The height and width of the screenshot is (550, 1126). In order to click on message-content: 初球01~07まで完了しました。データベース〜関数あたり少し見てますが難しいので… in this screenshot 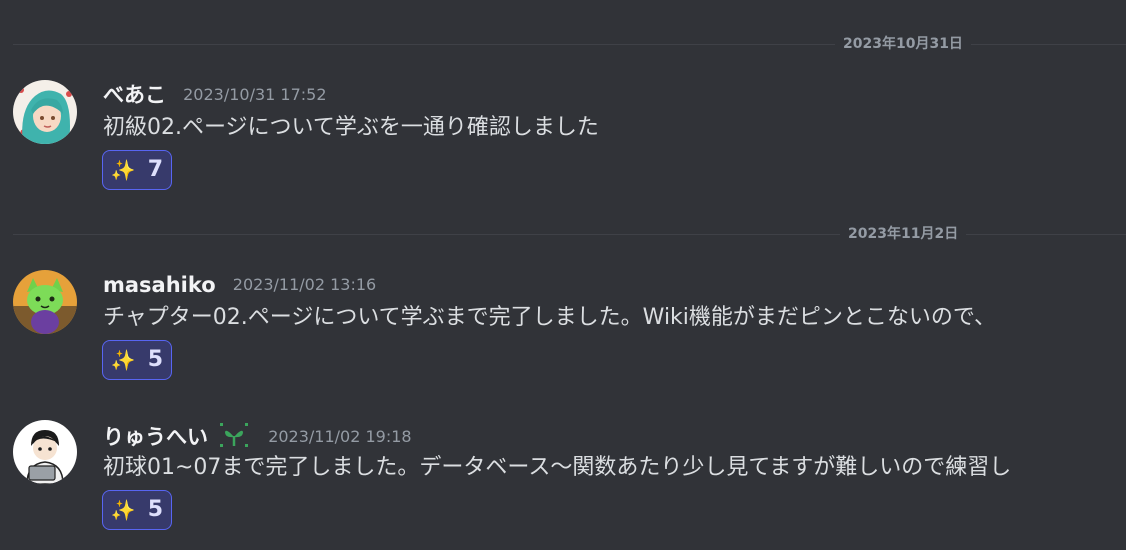, I will do `click(557, 467)`.